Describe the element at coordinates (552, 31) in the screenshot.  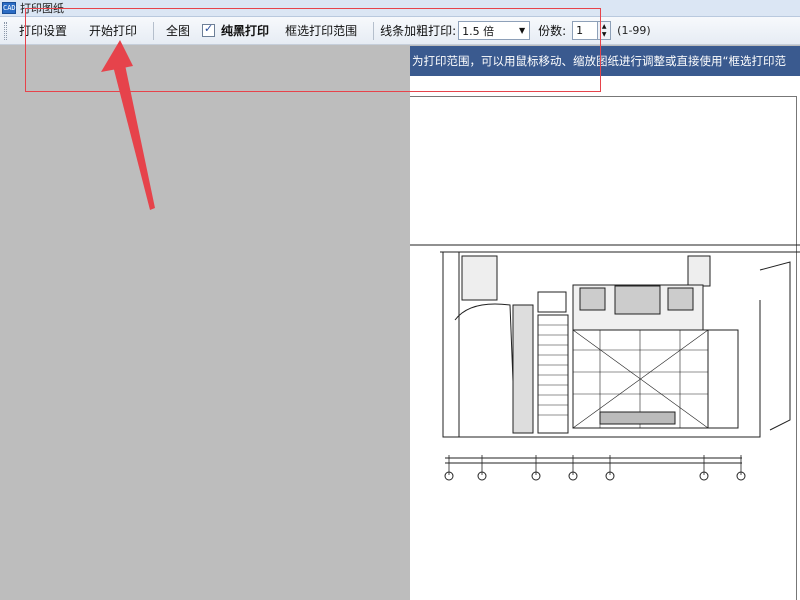
I see `copies-label: 份数:` at that location.